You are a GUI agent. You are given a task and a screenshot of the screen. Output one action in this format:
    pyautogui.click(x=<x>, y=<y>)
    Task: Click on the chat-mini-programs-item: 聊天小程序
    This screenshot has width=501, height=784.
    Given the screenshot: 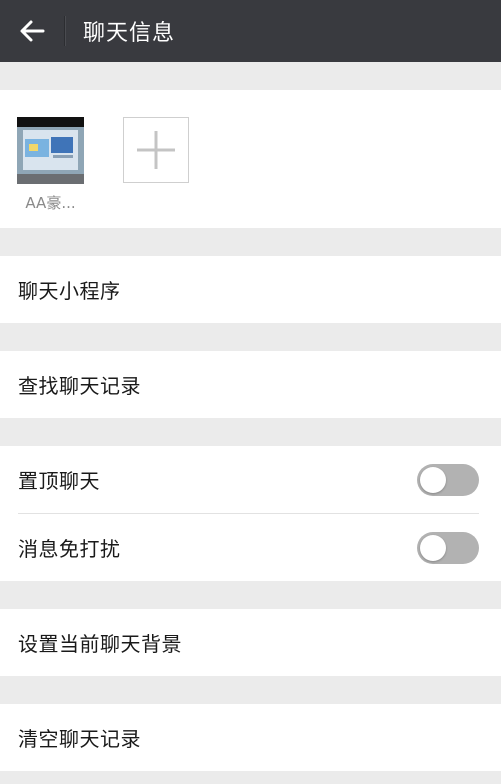 What is the action you would take?
    pyautogui.click(x=250, y=289)
    